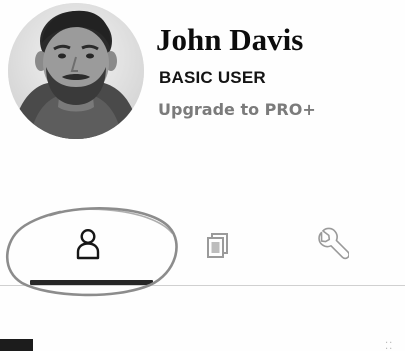 The width and height of the screenshot is (405, 351). What do you see at coordinates (212, 77) in the screenshot?
I see `plan-badge: BASIC USER` at bounding box center [212, 77].